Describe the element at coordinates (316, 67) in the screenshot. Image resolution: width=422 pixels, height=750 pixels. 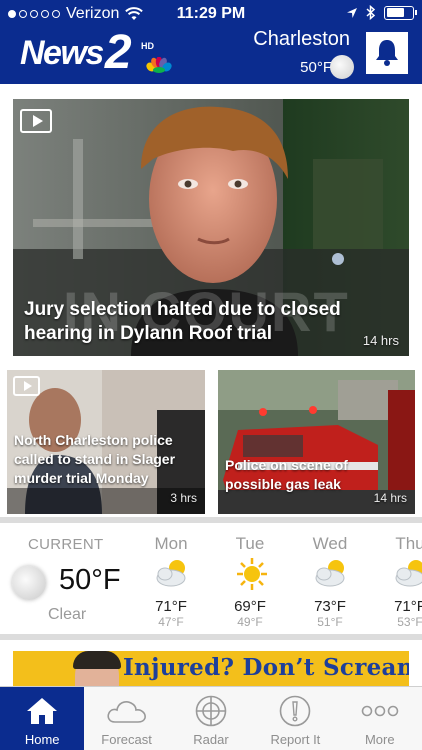
I see `header-temperature: 50°F` at that location.